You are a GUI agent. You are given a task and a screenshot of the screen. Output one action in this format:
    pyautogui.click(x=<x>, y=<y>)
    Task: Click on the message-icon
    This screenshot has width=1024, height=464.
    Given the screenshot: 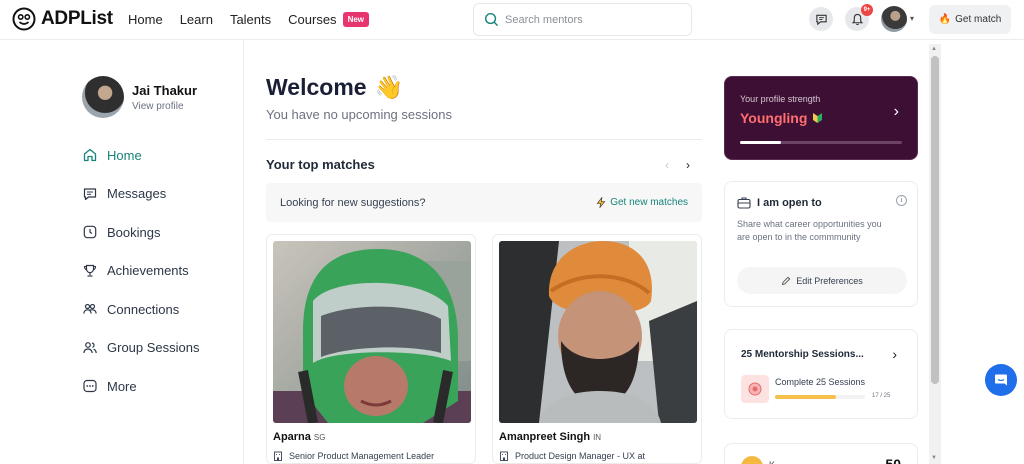 What is the action you would take?
    pyautogui.click(x=90, y=194)
    